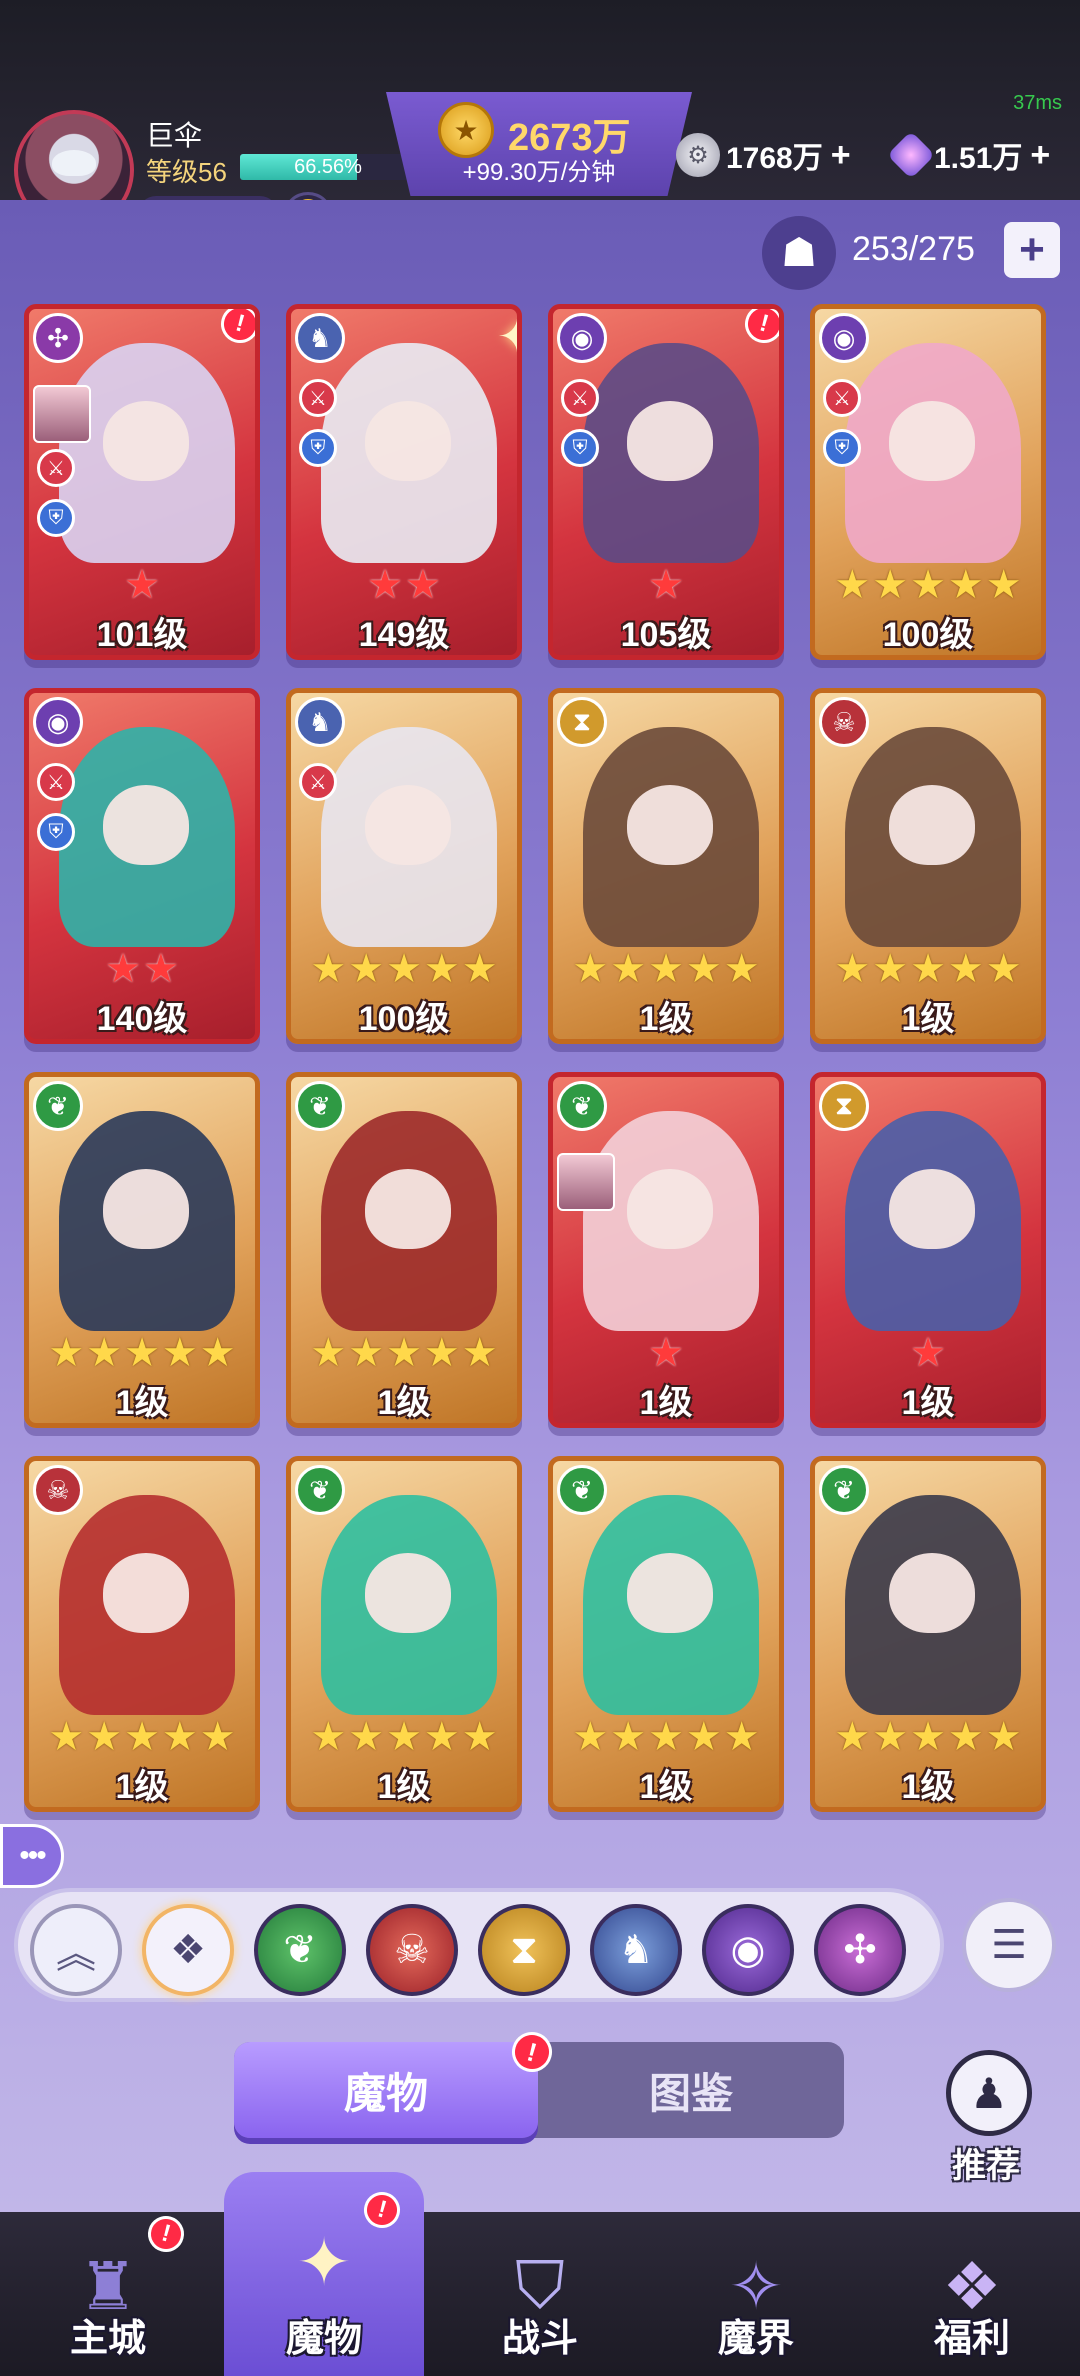  Describe the element at coordinates (188, 1950) in the screenshot. I see `filter-all-button: ❖` at that location.